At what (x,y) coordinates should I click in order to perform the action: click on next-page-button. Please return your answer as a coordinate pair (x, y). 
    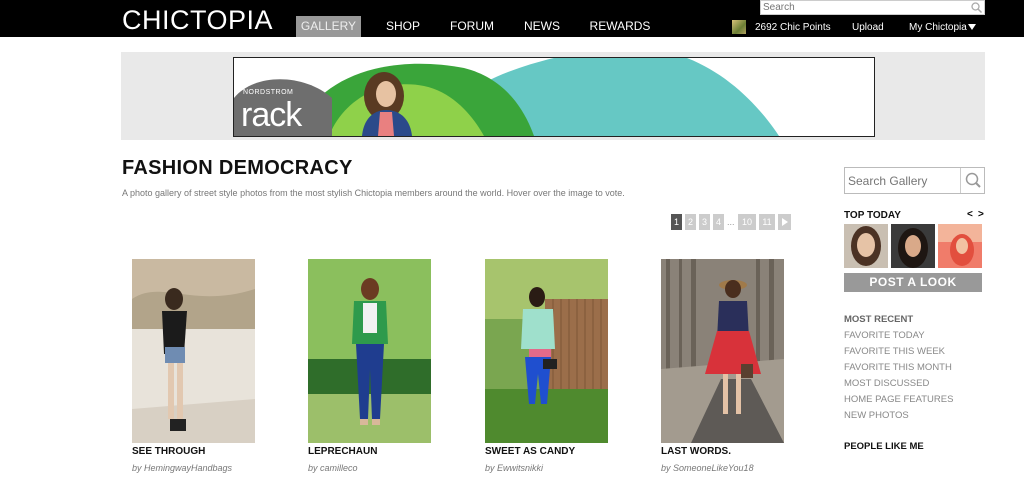
    Looking at the image, I should click on (784, 222).